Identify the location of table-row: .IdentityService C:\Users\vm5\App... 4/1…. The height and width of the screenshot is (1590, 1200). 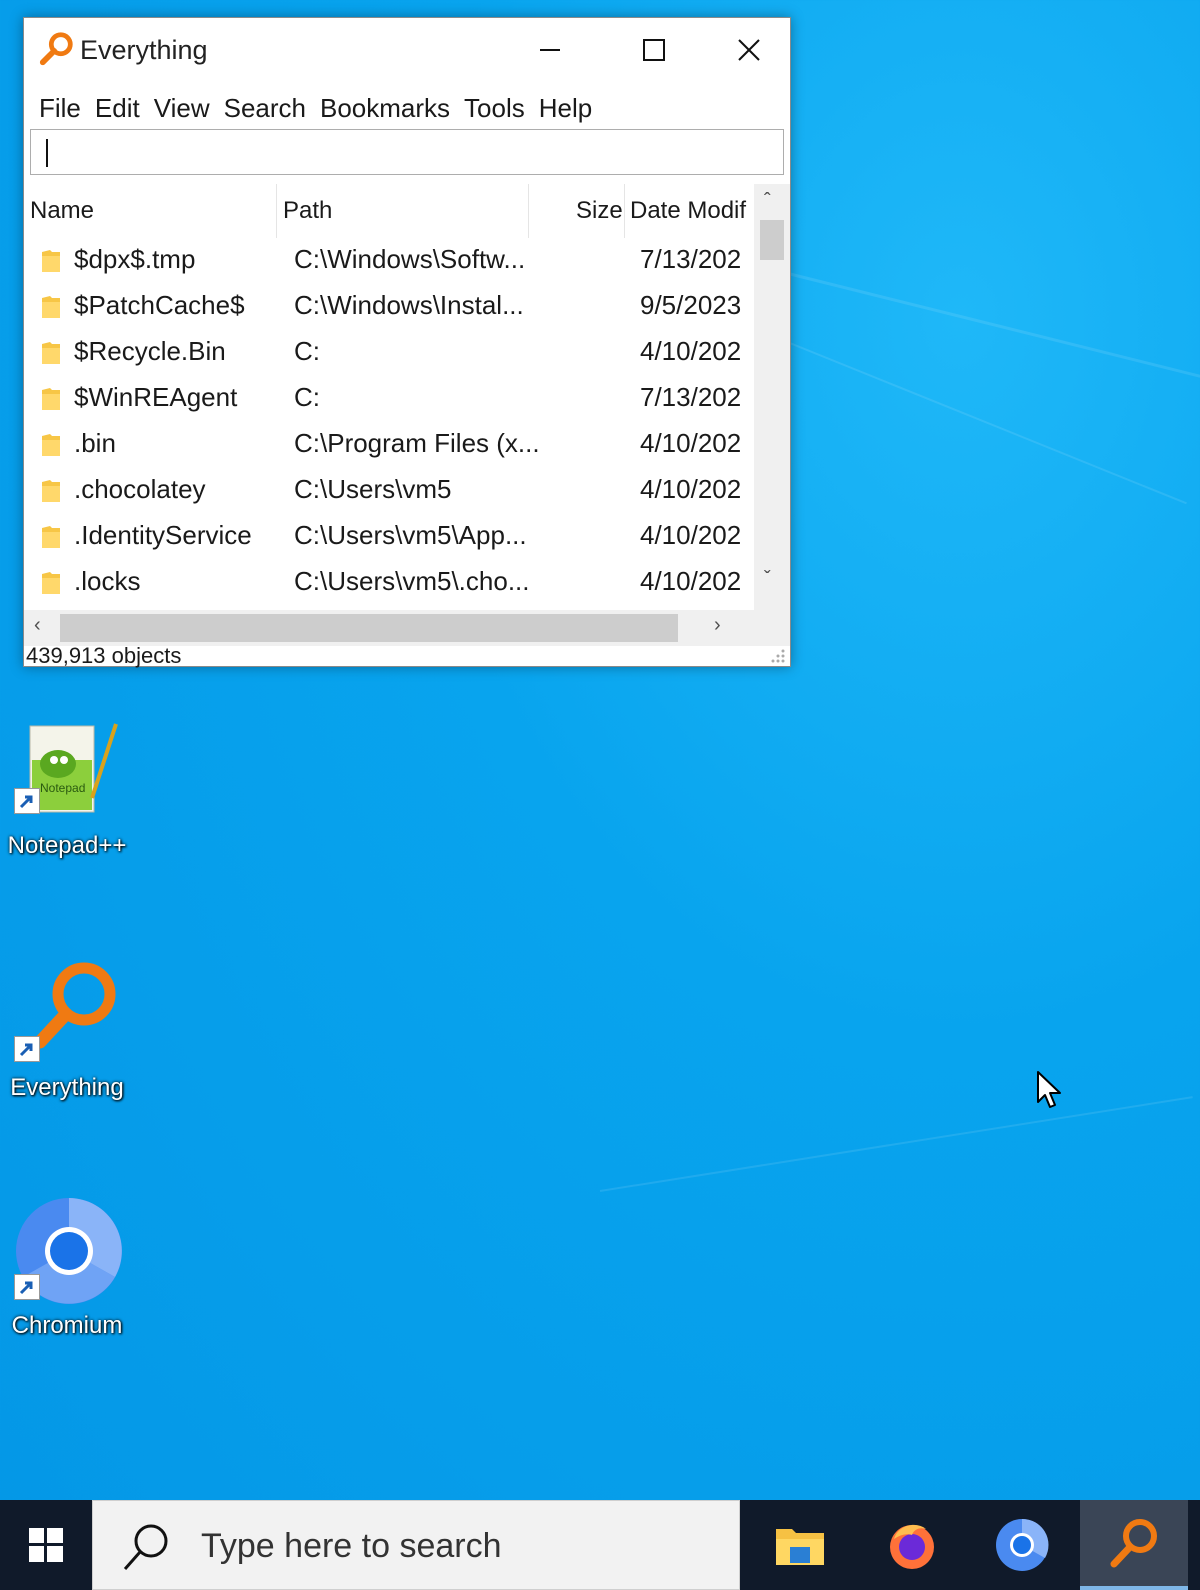
(389, 537).